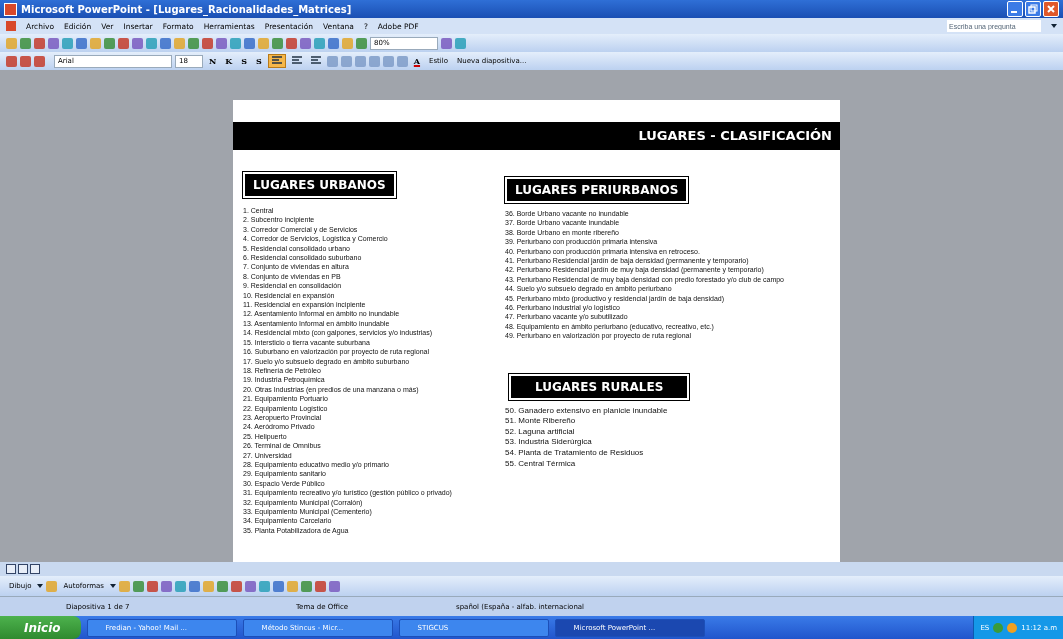 The width and height of the screenshot is (1063, 639). Describe the element at coordinates (1051, 9) in the screenshot. I see `close-icon` at that location.